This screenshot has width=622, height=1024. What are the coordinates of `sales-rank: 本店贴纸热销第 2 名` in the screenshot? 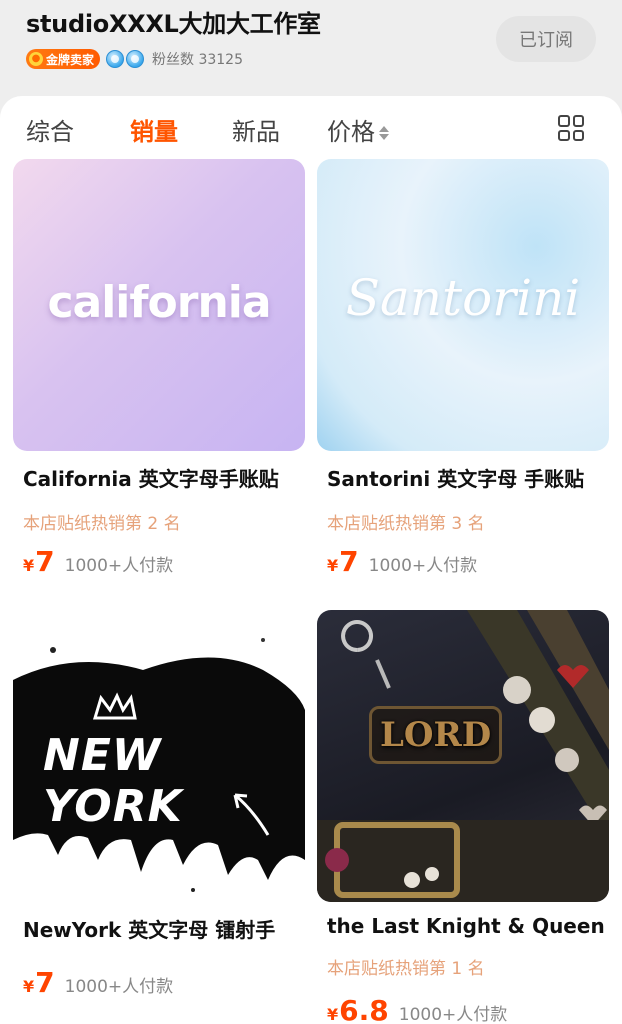 It's located at (102, 524).